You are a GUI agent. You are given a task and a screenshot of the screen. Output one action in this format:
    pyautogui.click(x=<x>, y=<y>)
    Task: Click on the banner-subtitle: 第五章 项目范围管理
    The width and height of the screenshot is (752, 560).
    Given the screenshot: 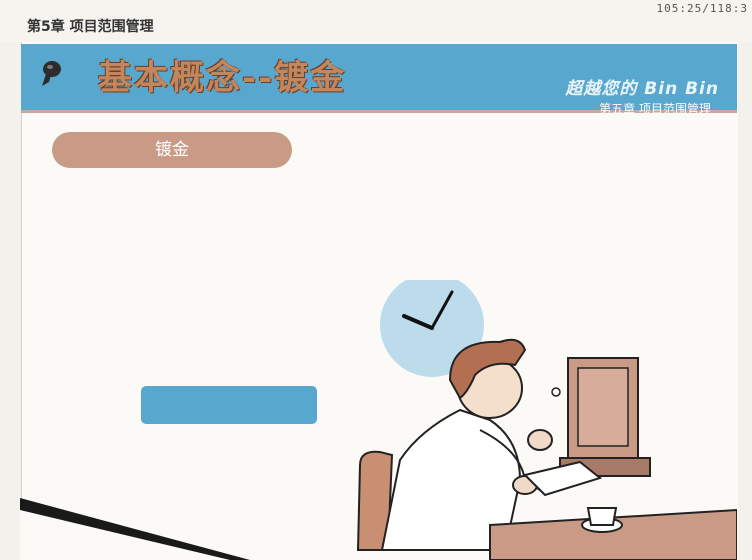 What is the action you would take?
    pyautogui.click(x=655, y=109)
    